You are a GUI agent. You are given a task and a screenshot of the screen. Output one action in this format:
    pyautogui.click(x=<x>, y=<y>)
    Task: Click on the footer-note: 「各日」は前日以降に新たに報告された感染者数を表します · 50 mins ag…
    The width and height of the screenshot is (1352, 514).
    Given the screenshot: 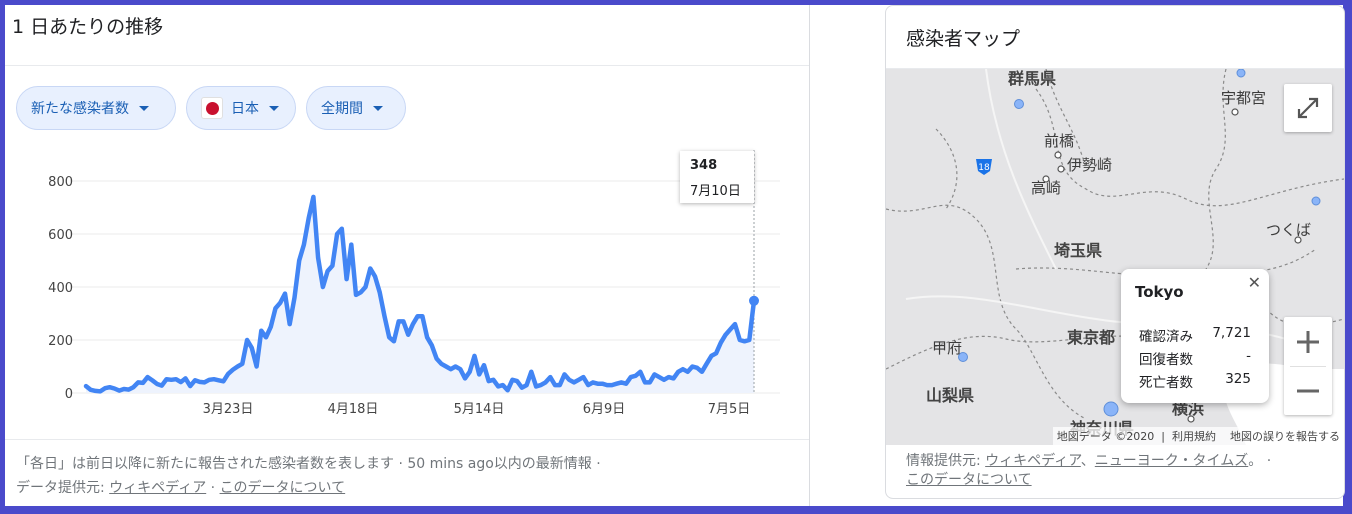 What is the action you would take?
    pyautogui.click(x=308, y=464)
    